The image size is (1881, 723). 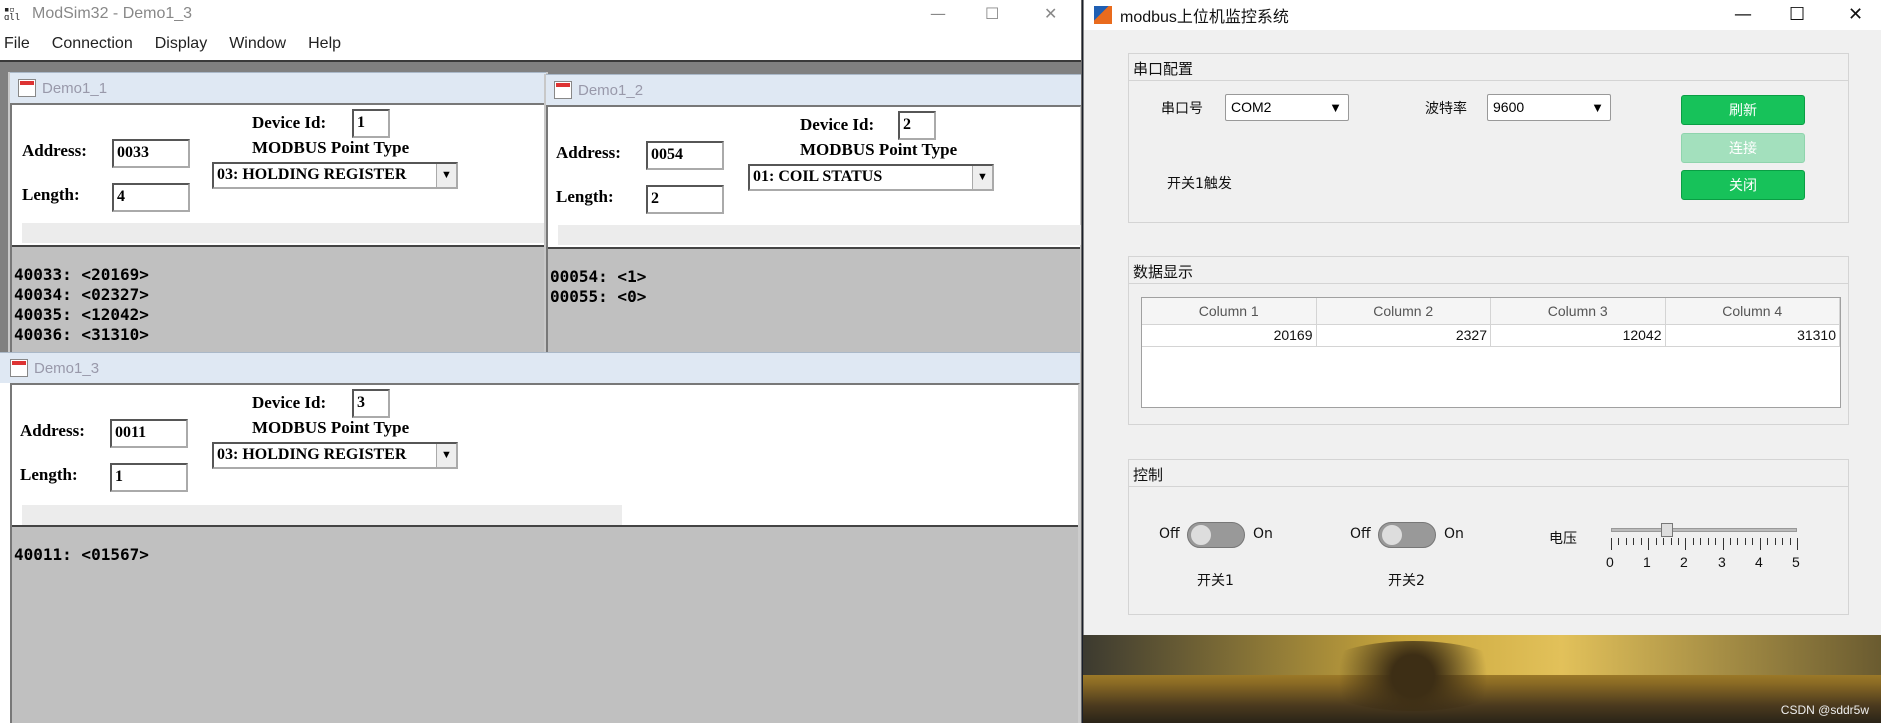 I want to click on close-button: 关闭, so click(x=1743, y=185).